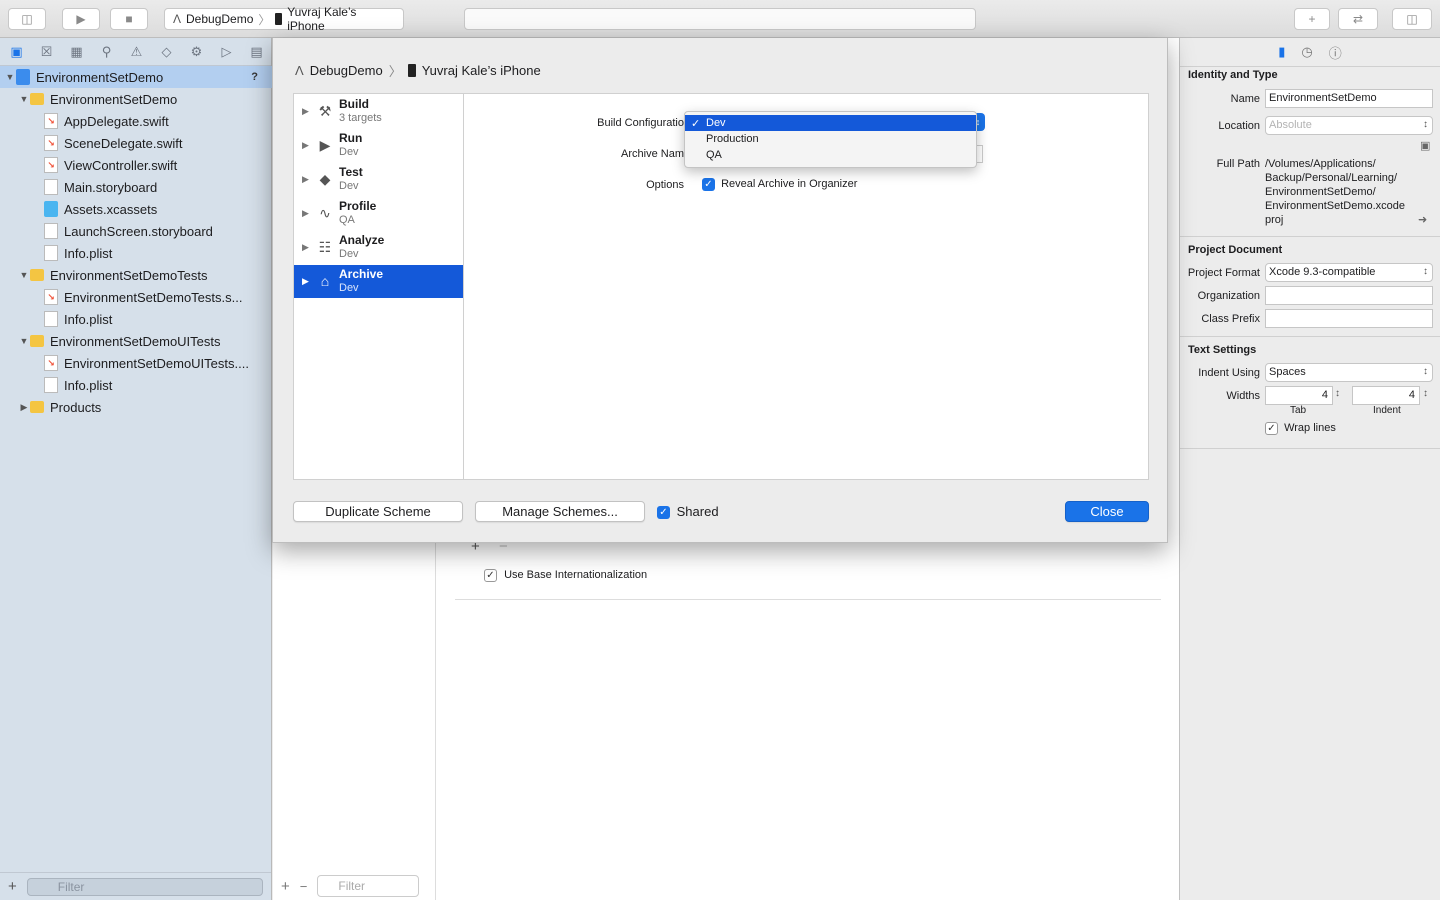 This screenshot has height=900, width=1440. I want to click on navigator-item: ▼ EnvironmentSetDemoUITests, so click(136, 341).